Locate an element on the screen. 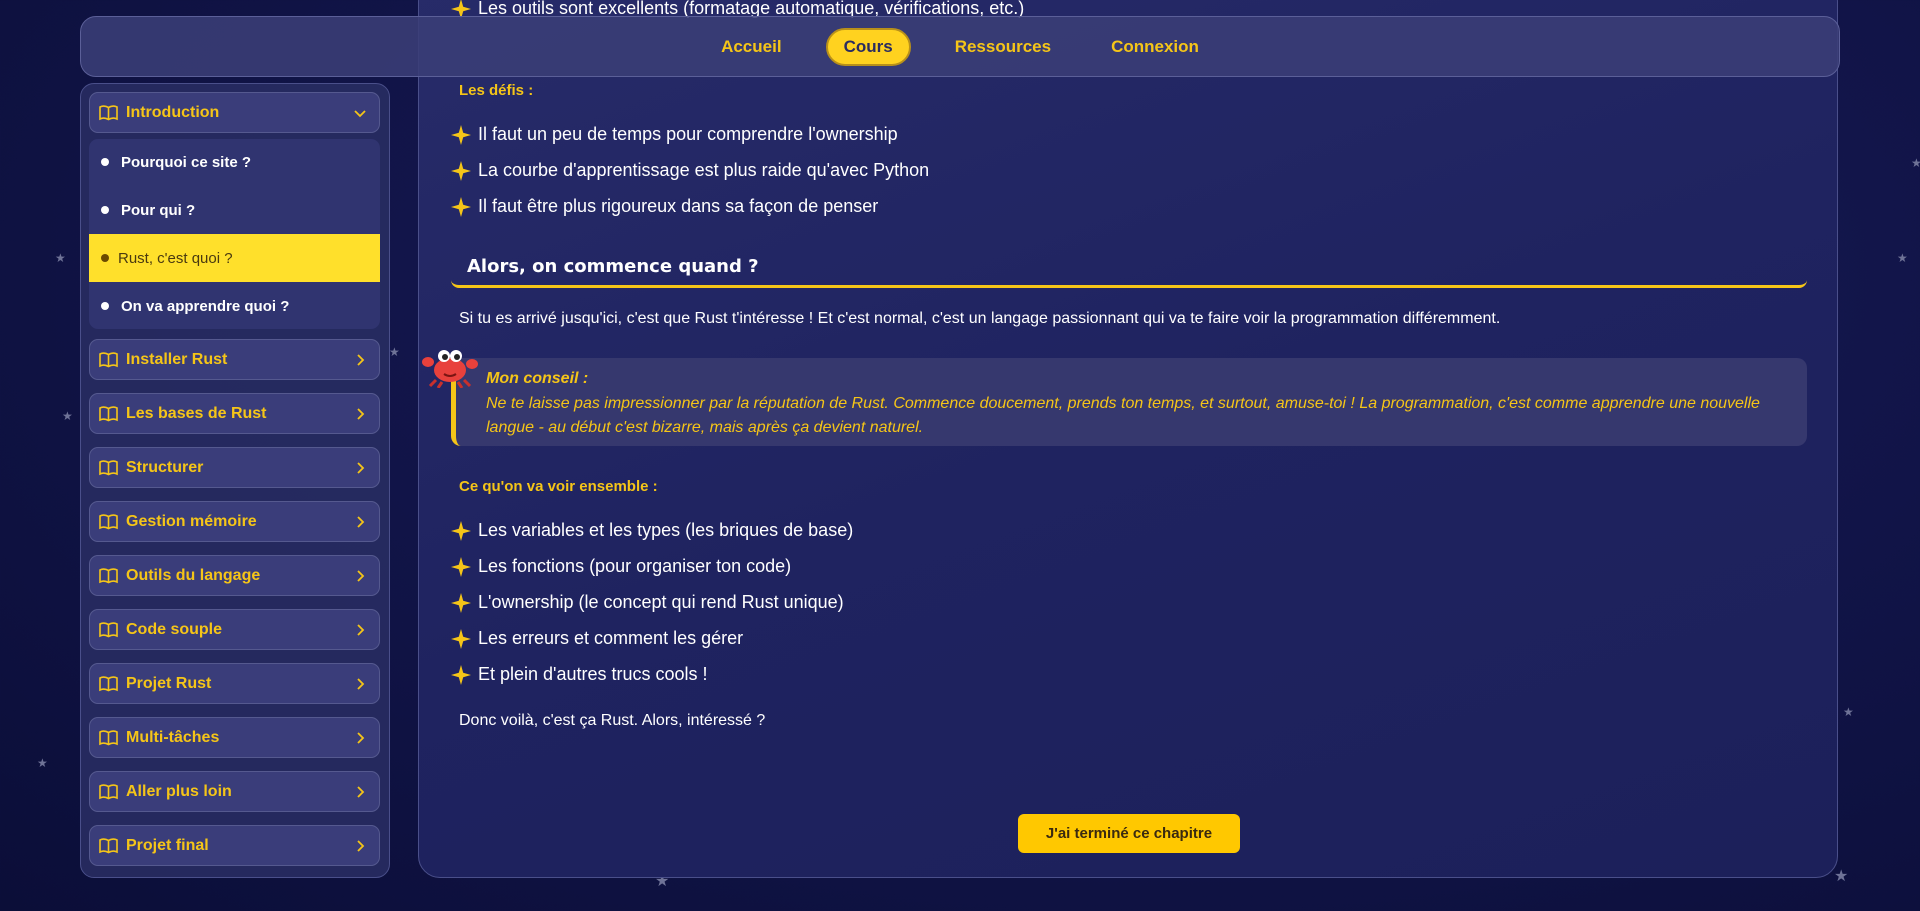  section-heading-text: Alors, on commence quand ? is located at coordinates (613, 266).